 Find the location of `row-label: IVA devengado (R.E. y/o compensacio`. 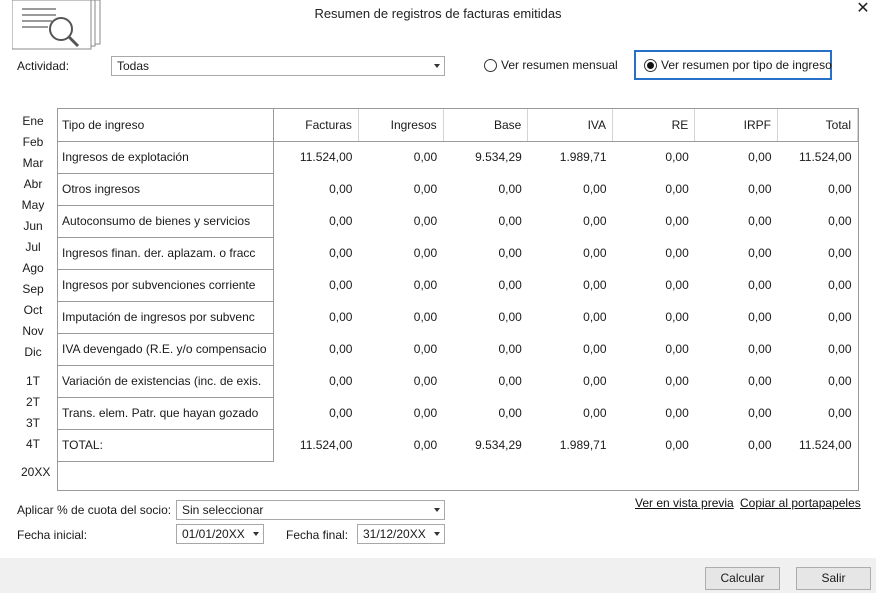

row-label: IVA devengado (R.E. y/o compensacio is located at coordinates (166, 349).